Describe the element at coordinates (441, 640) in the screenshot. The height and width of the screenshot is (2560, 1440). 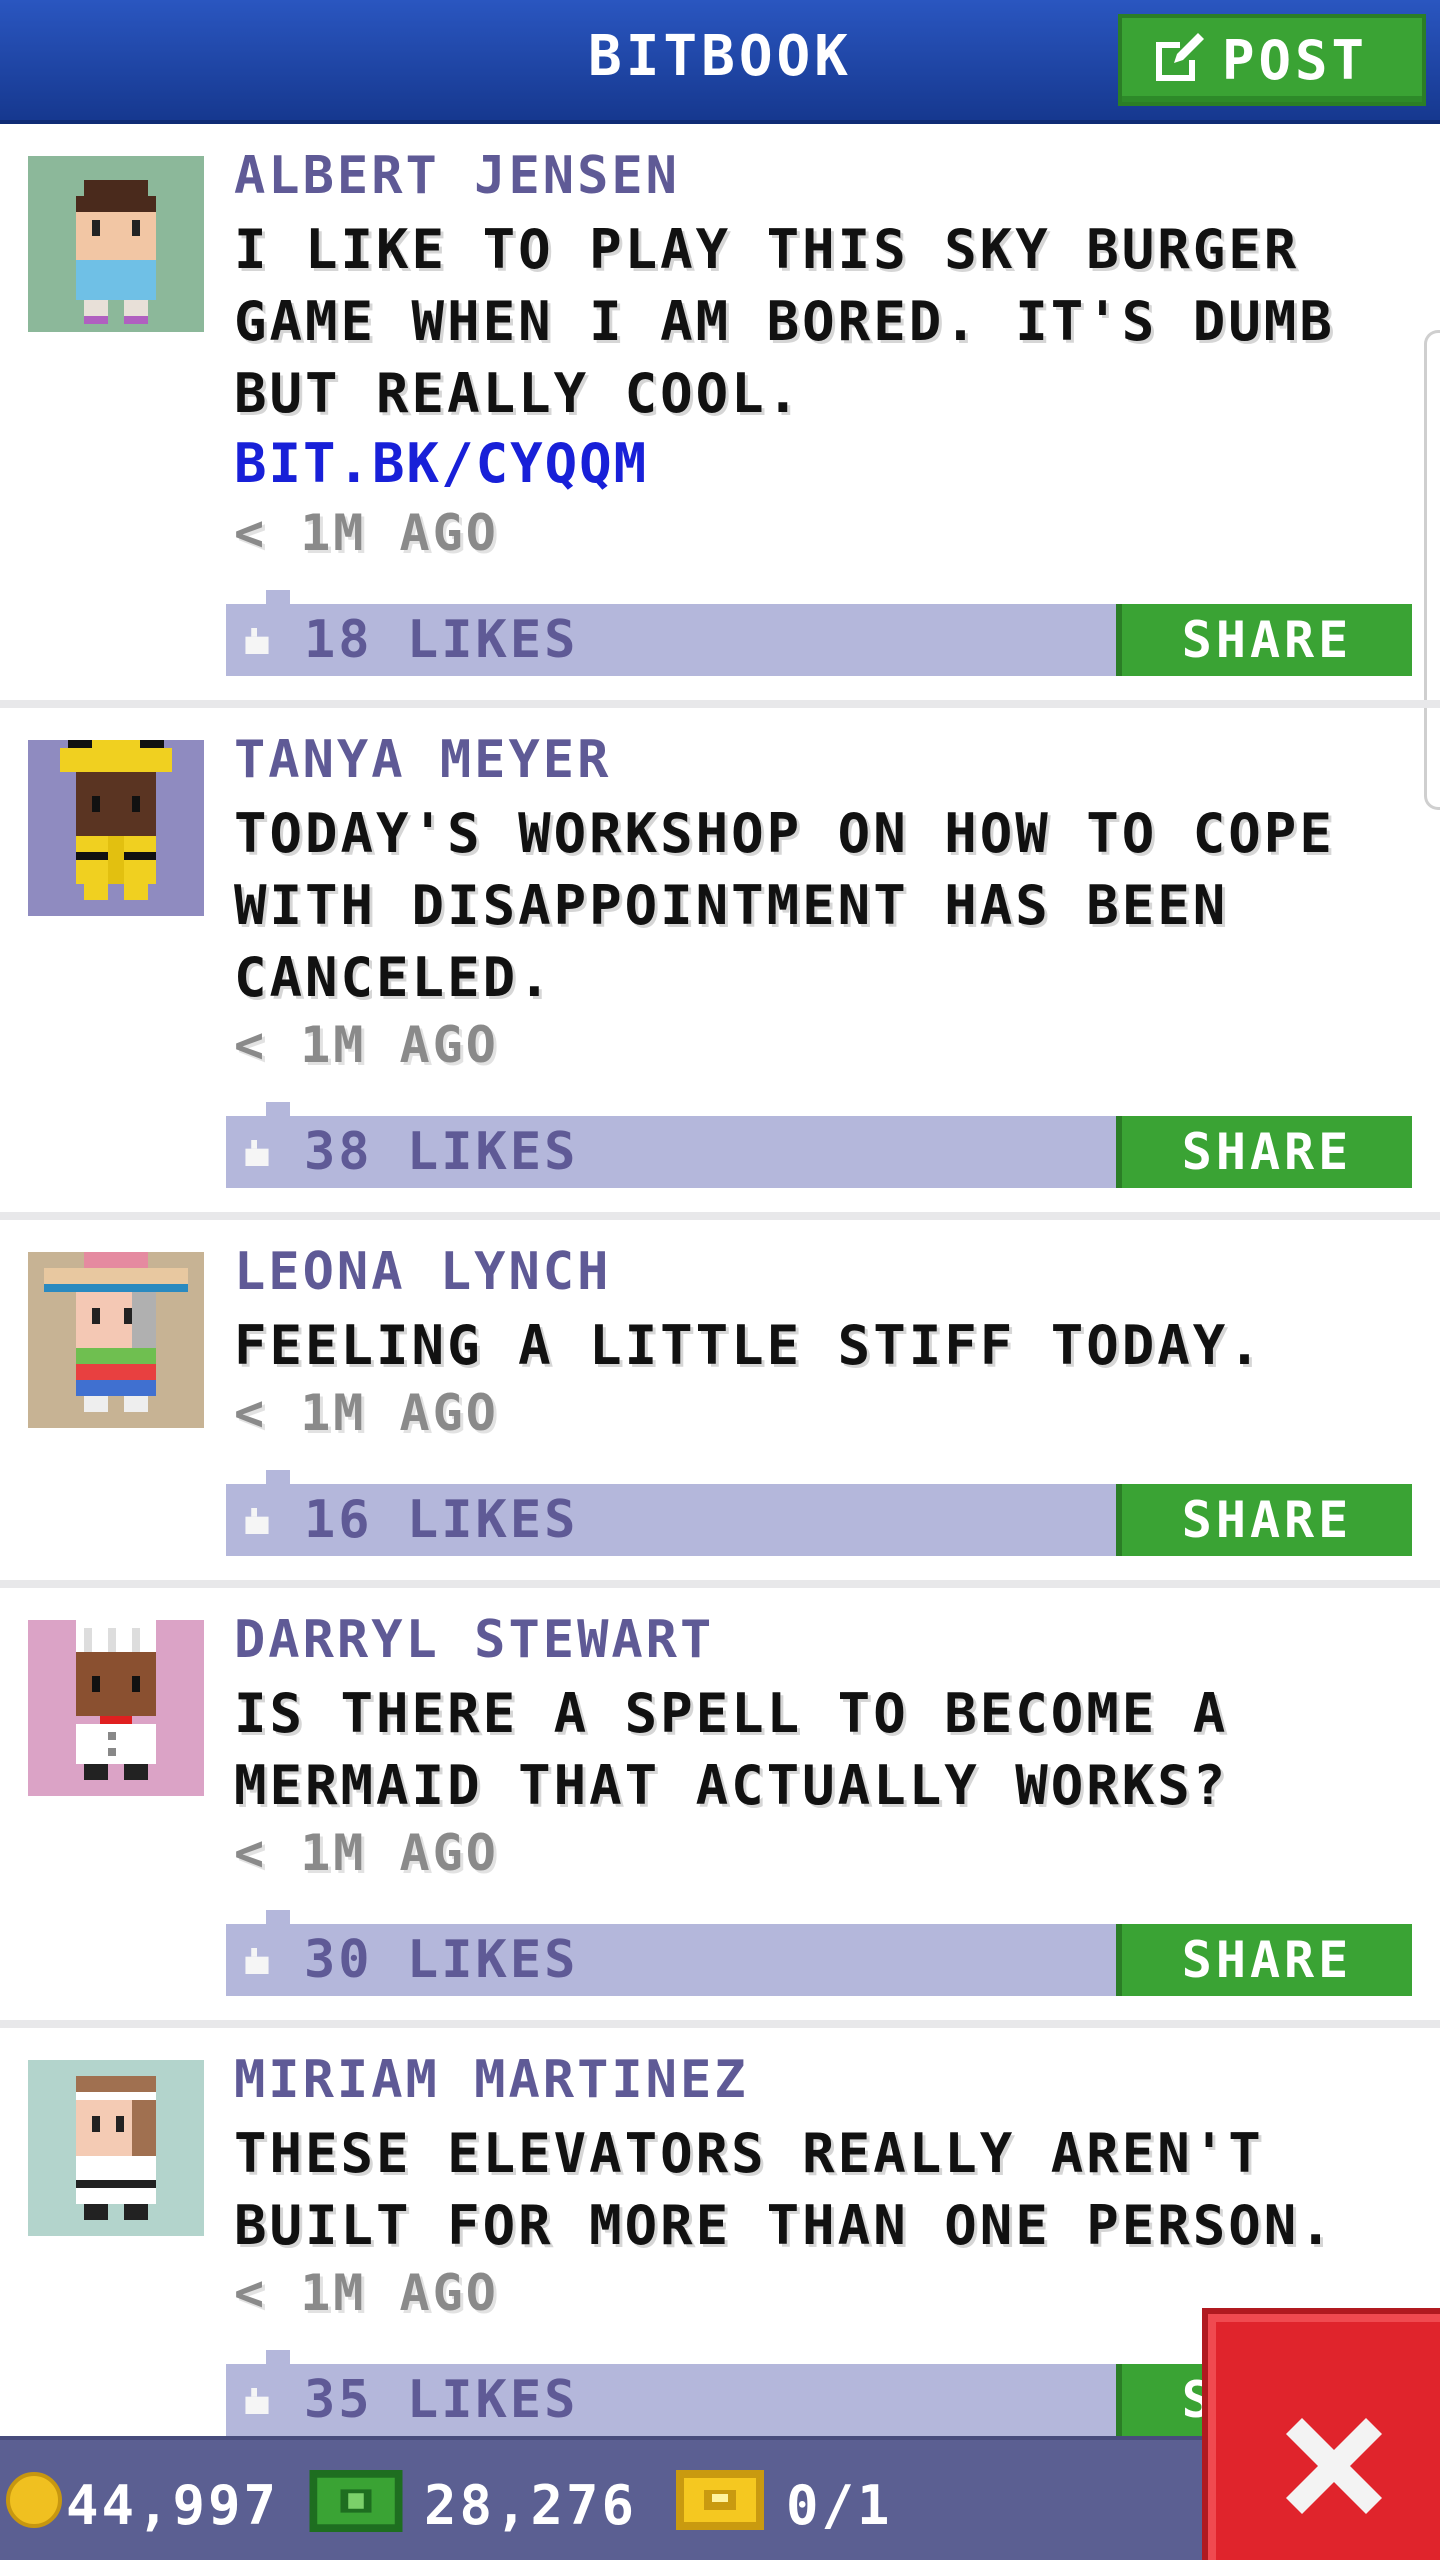
I see `likes-count: 18 LIKES` at that location.